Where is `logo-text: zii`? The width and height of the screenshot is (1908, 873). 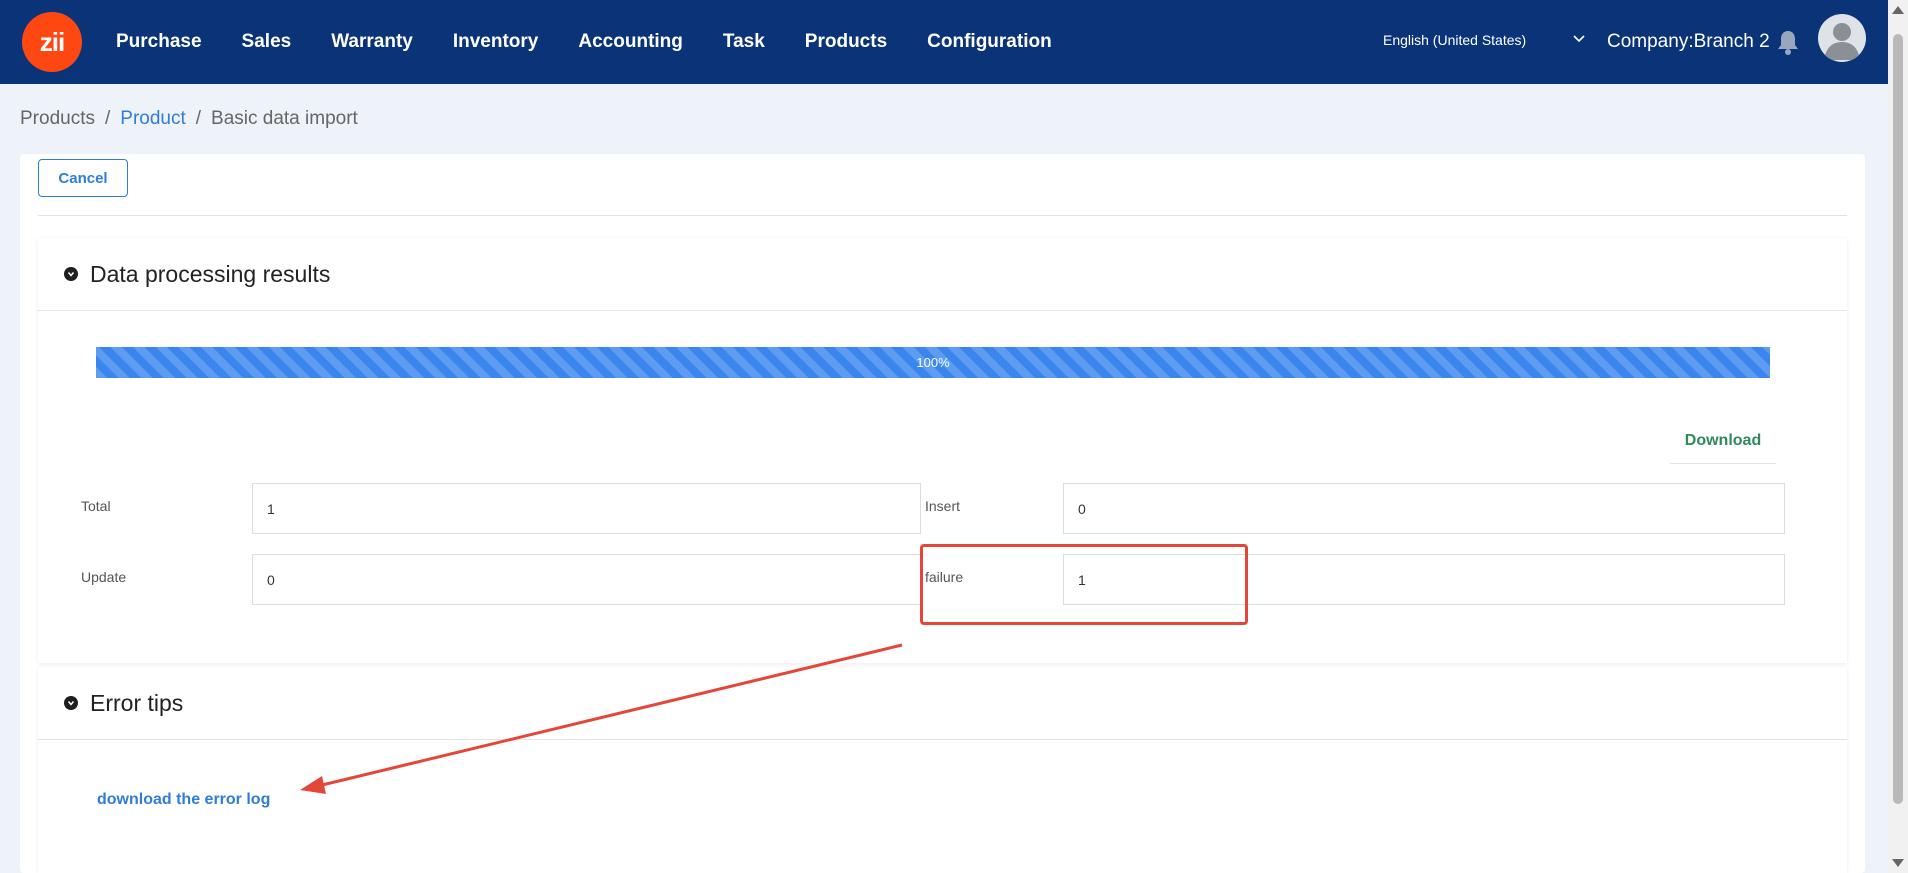 logo-text: zii is located at coordinates (52, 41).